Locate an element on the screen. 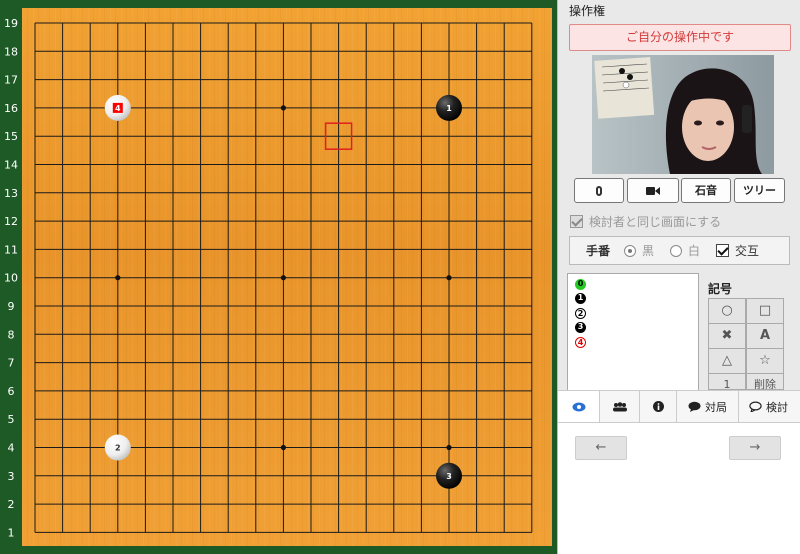 Image resolution: width=800 pixels, height=554 pixels. chat-outline-icon is located at coordinates (755, 406).